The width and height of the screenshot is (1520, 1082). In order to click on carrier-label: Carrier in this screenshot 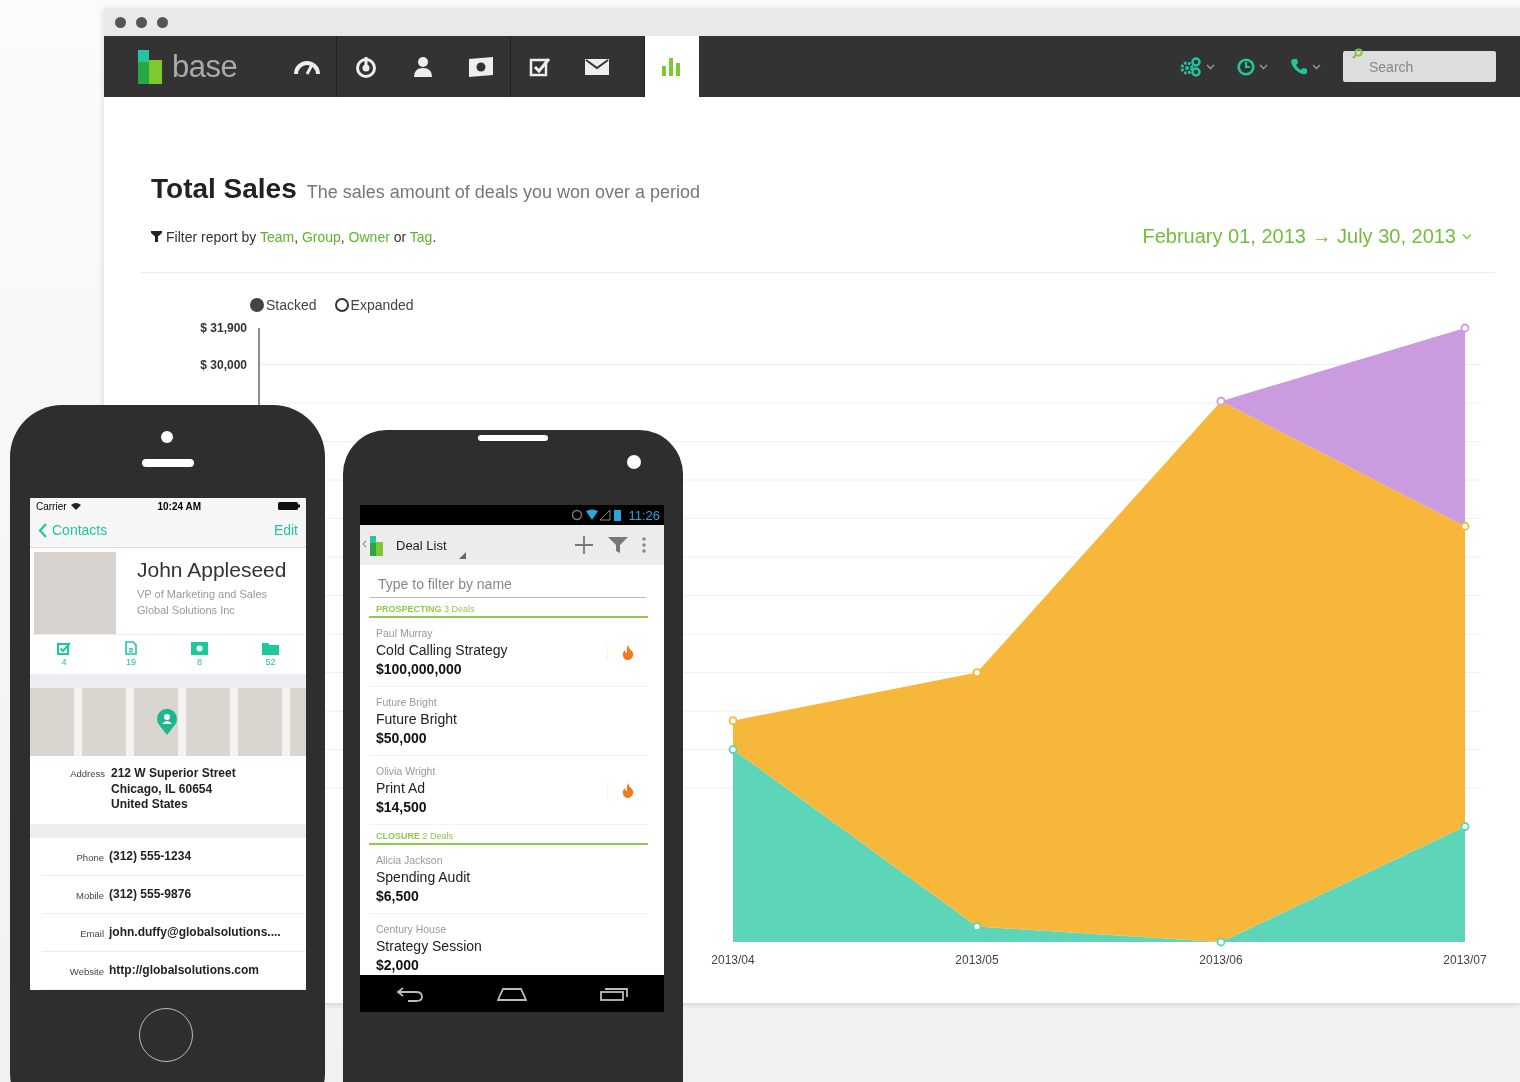, I will do `click(51, 506)`.